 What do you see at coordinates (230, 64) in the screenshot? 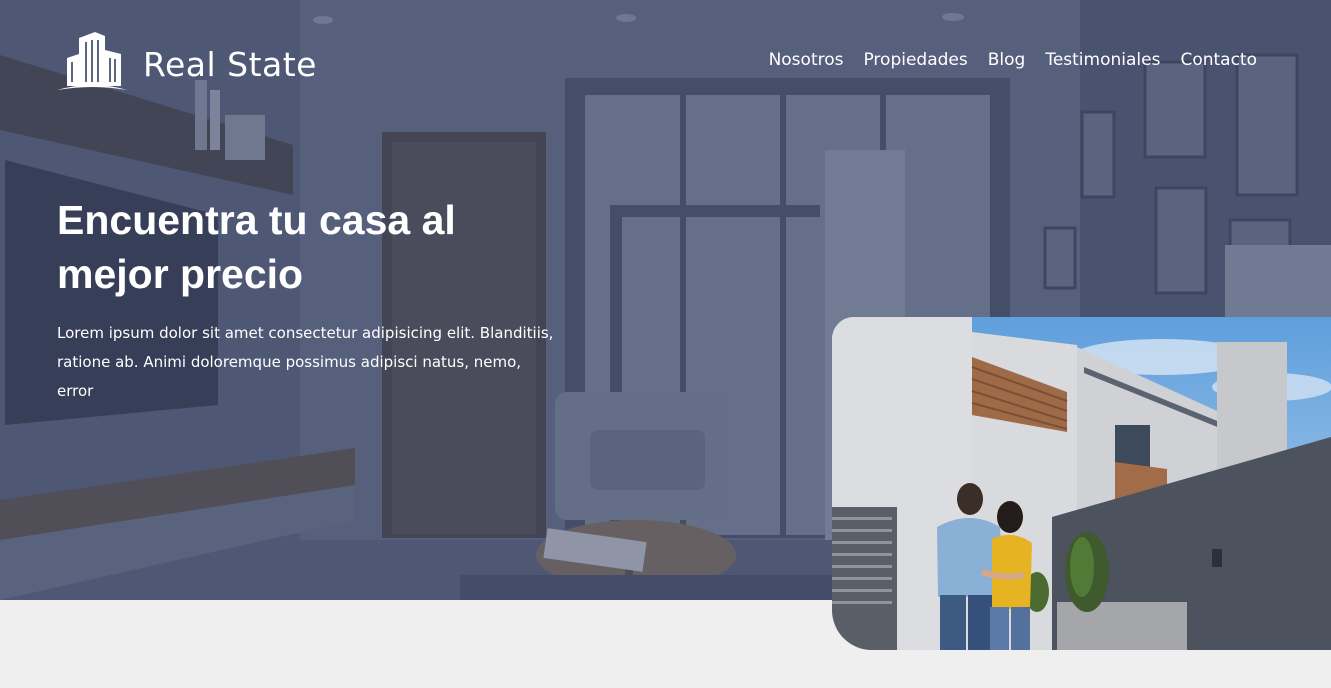
I see `brand-name: Real State` at bounding box center [230, 64].